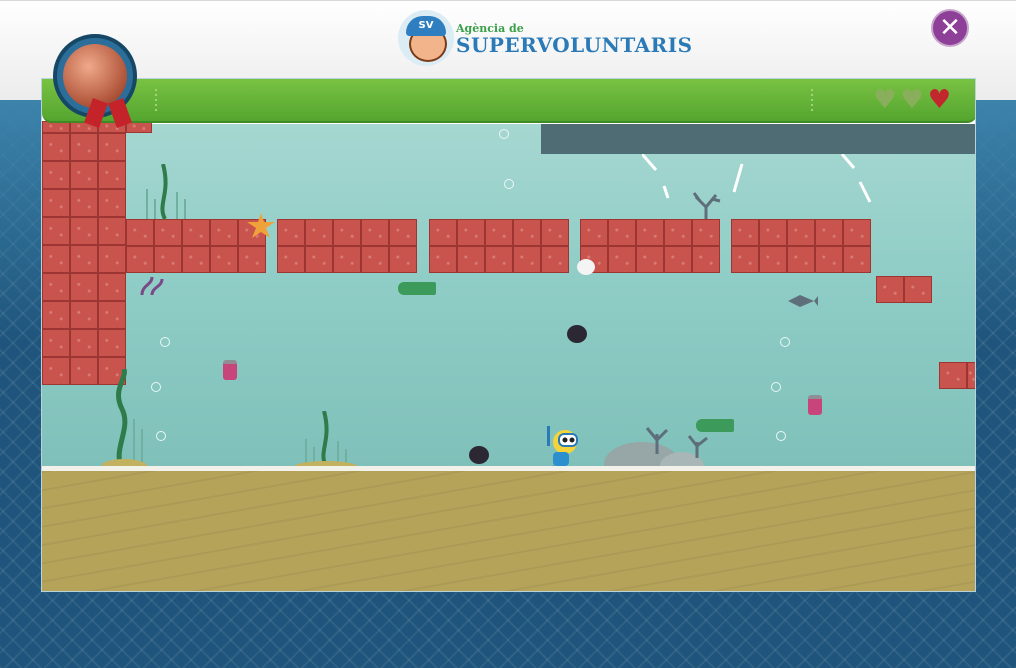 The width and height of the screenshot is (1016, 668). What do you see at coordinates (347, 259) in the screenshot?
I see `brick-row-2b` at bounding box center [347, 259].